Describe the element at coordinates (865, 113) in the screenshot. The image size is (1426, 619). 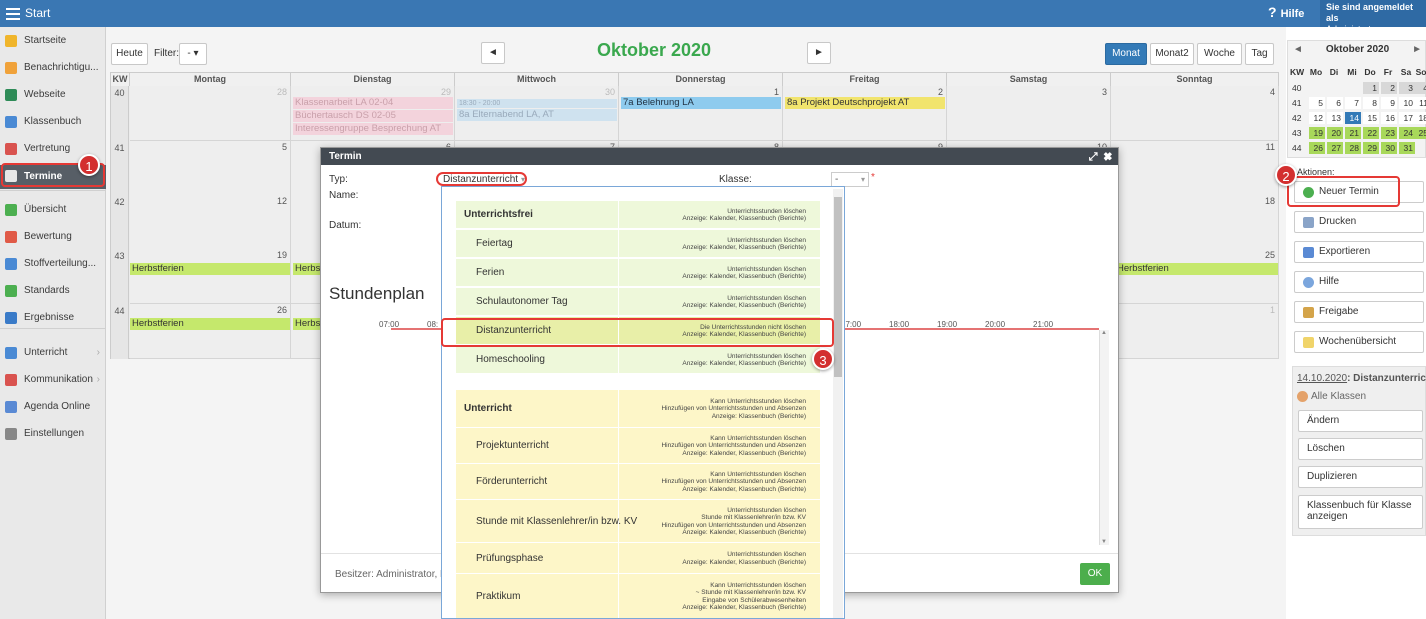
I see `calendar-day-cell: 2` at that location.